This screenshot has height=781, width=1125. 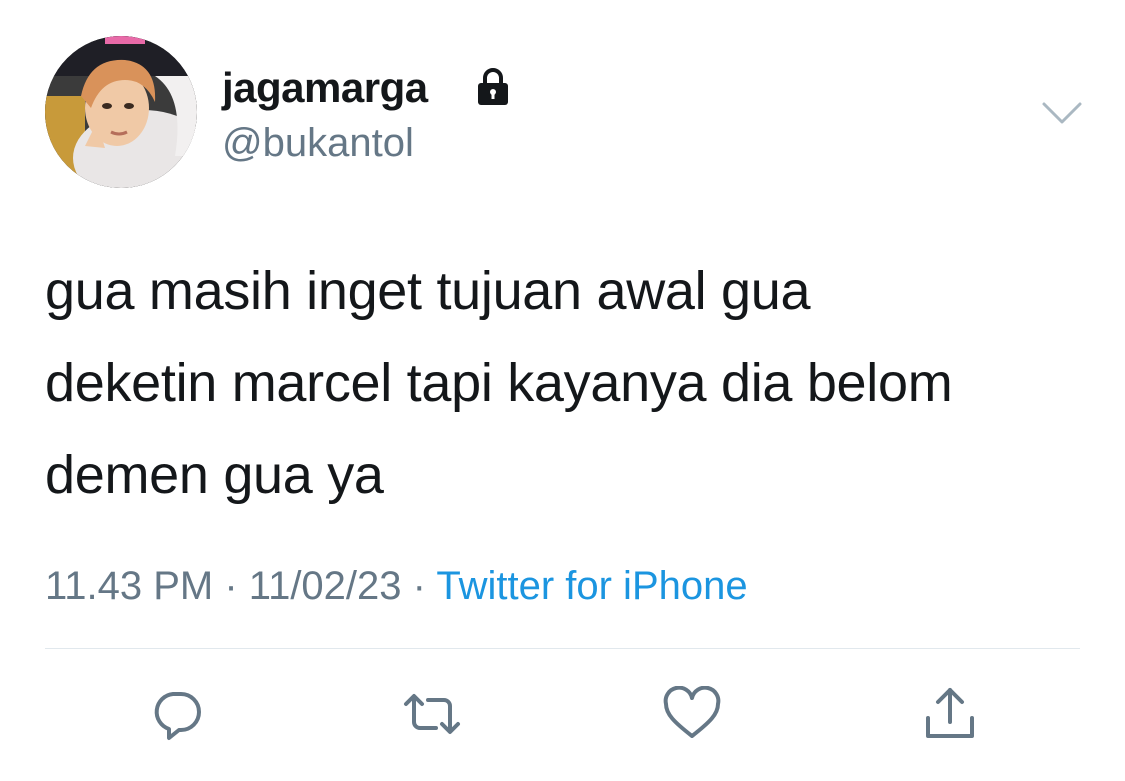 What do you see at coordinates (428, 291) in the screenshot?
I see `tweet-text-line: gua masih inget tujuan awal gua` at bounding box center [428, 291].